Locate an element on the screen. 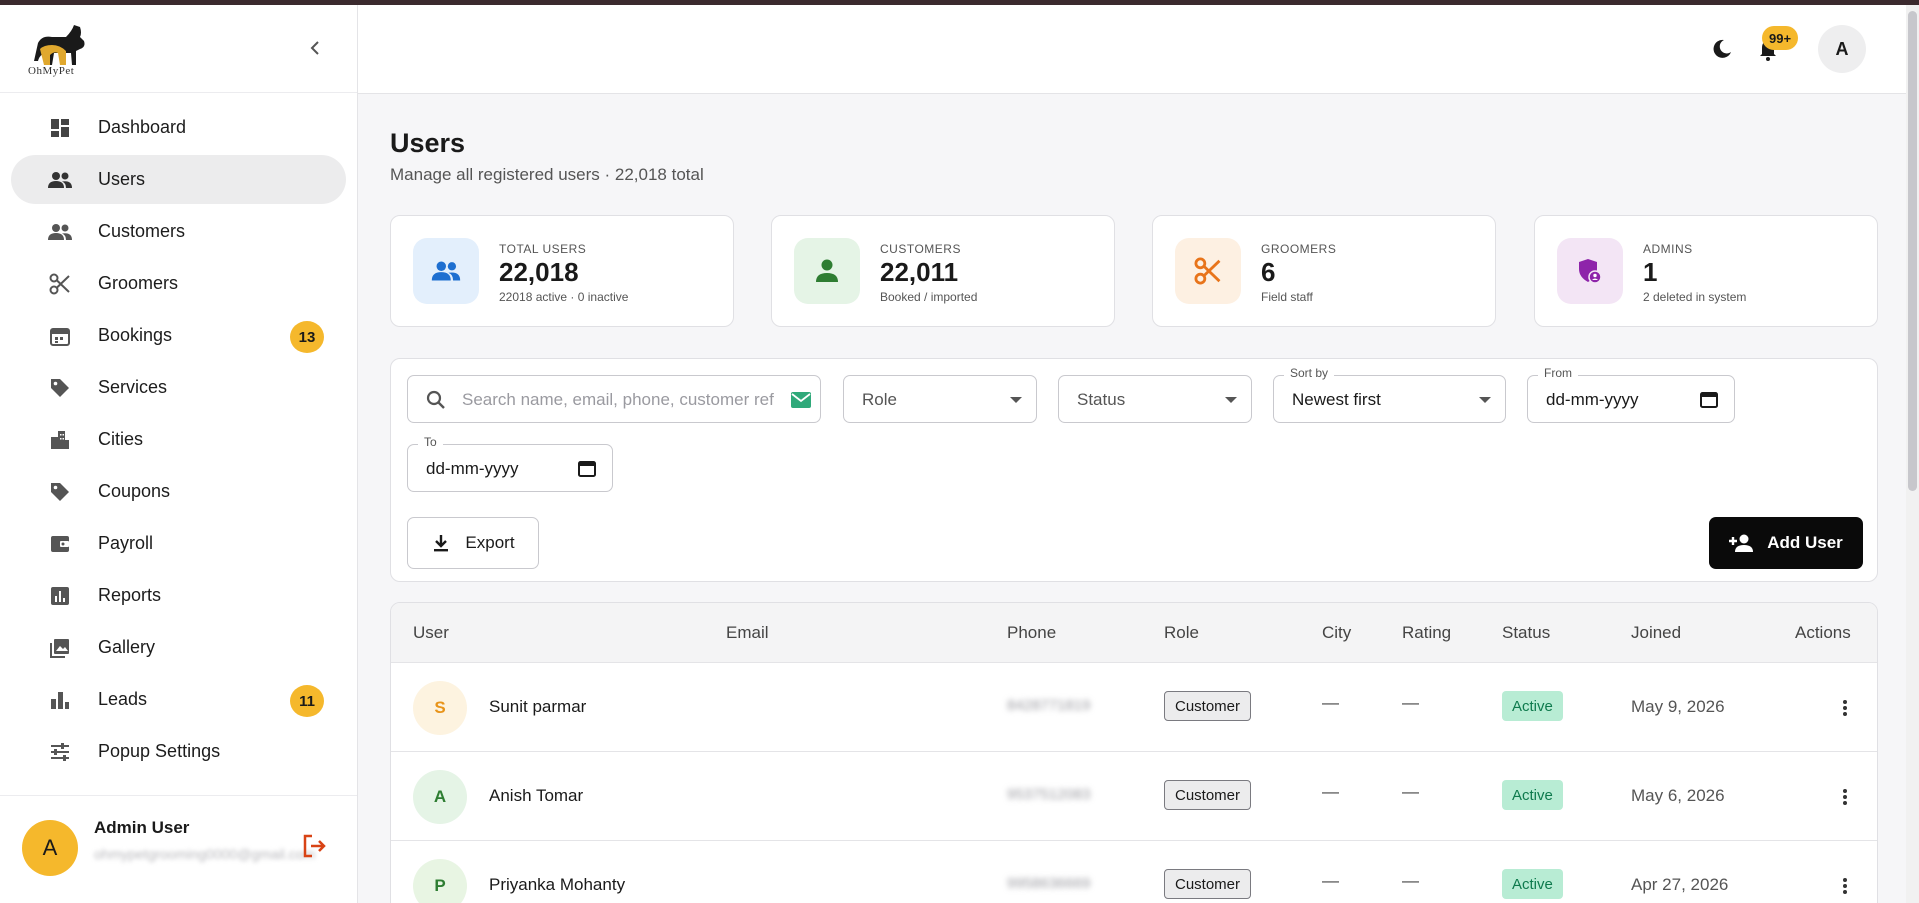 The width and height of the screenshot is (1919, 903). column-header-phone: Phone is located at coordinates (1031, 633).